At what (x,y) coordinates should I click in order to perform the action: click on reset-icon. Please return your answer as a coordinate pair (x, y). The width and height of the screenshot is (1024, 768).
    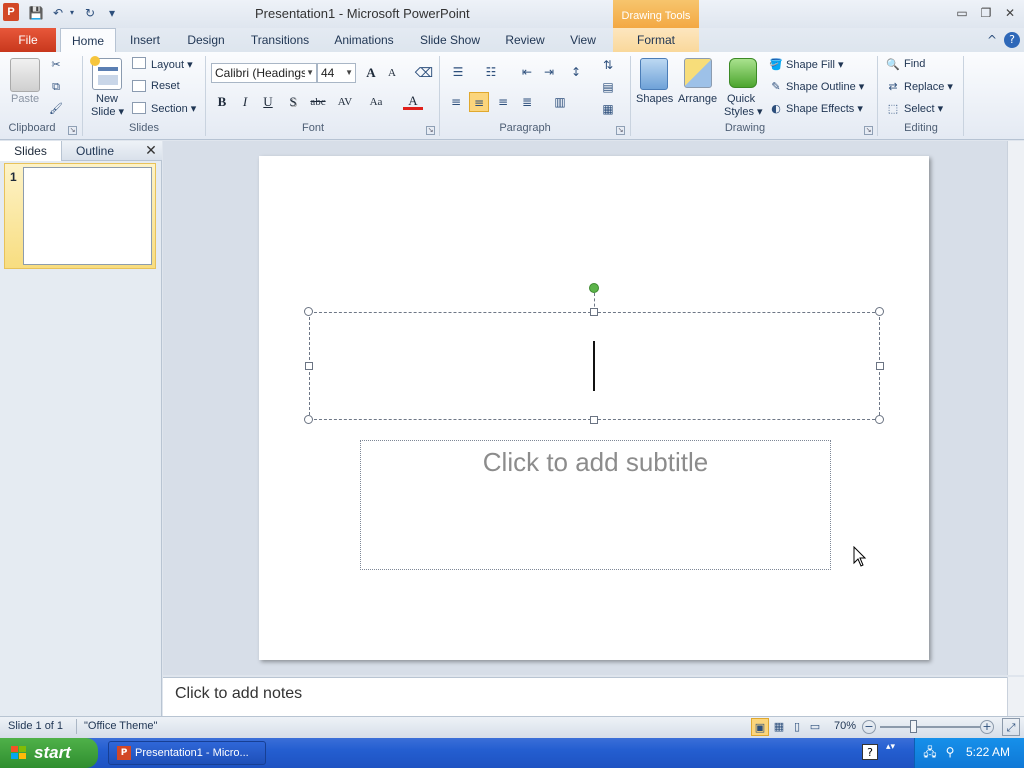
    Looking at the image, I should click on (139, 86).